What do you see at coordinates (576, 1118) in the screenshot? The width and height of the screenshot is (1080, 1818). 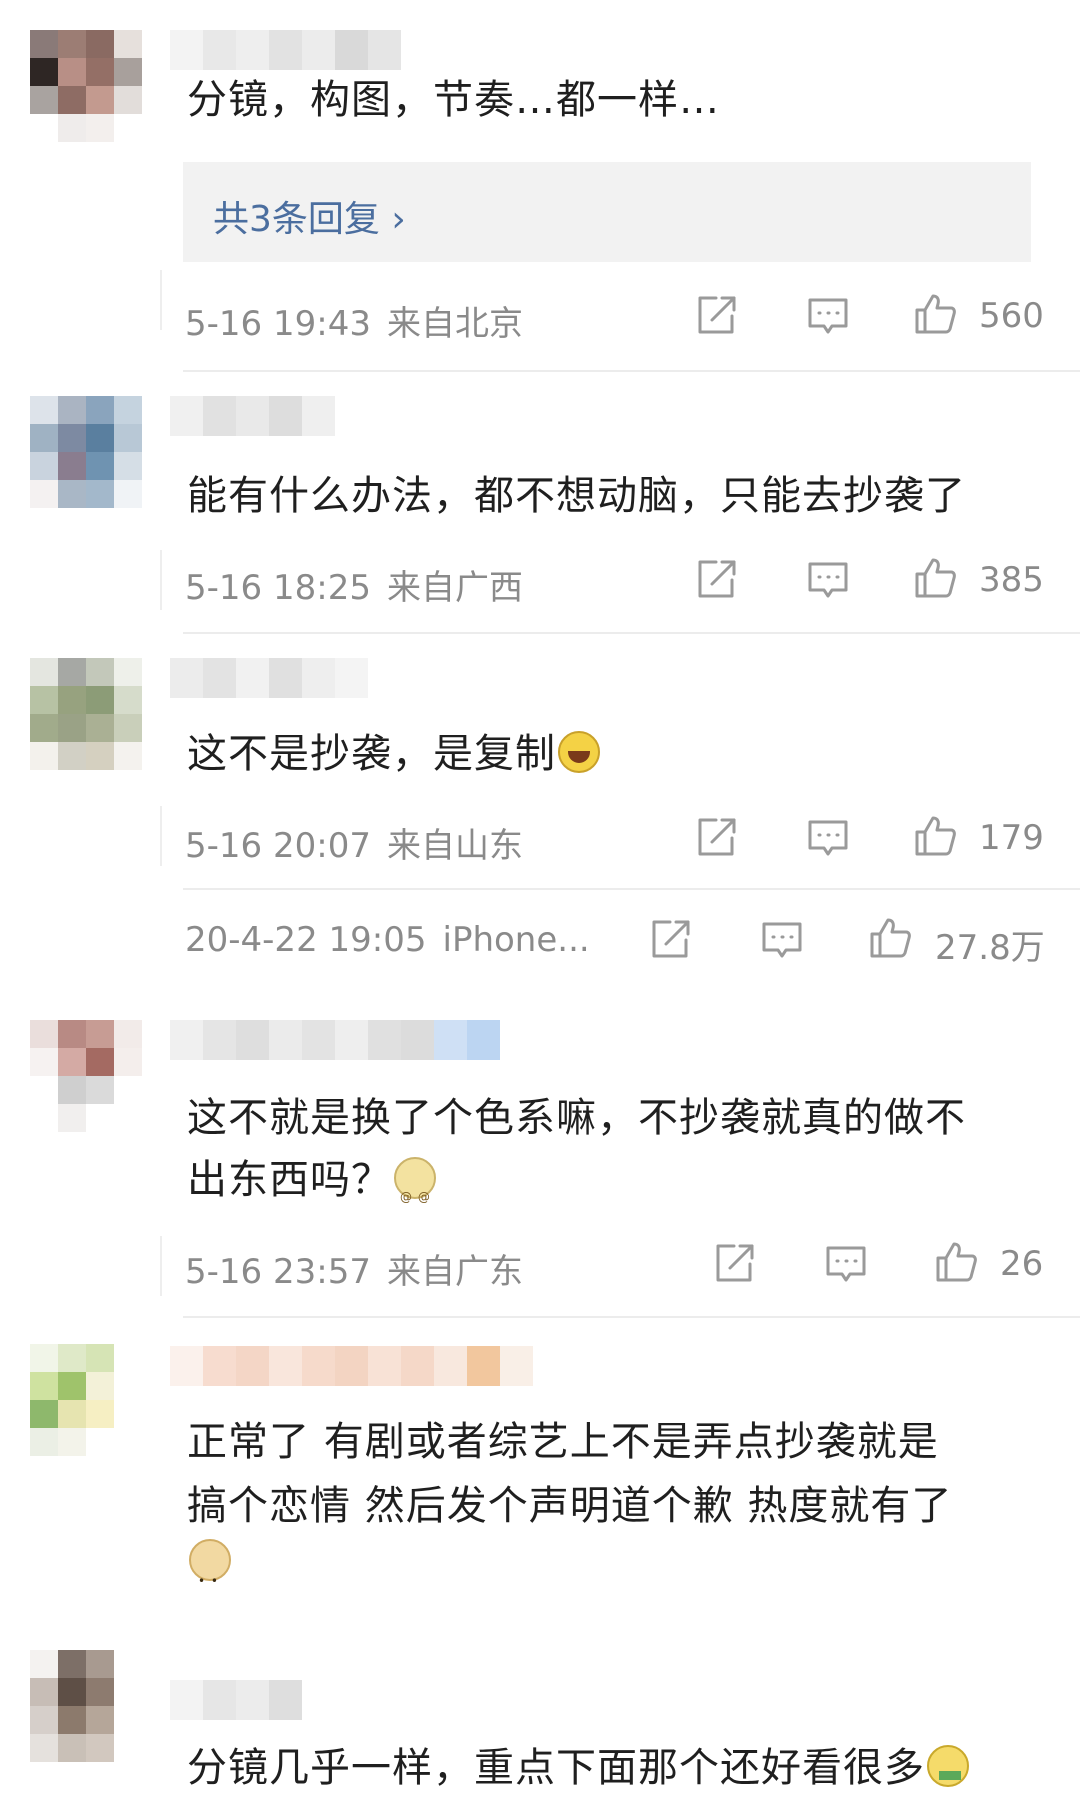 I see `comment-text-line: 这不就是换了个色系嘛，不抄袭就真的做不` at bounding box center [576, 1118].